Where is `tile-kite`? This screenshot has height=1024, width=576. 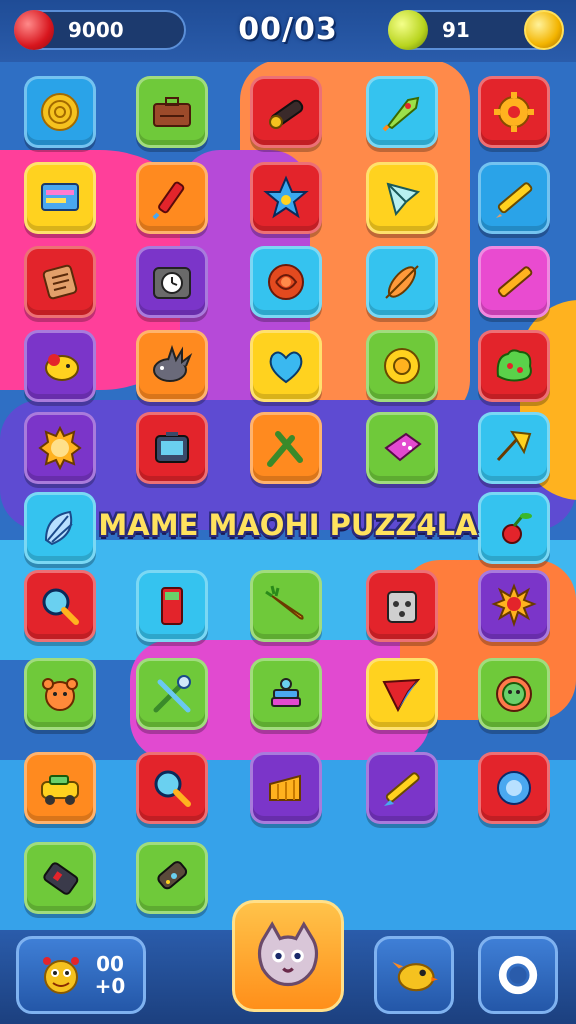 tile-kite is located at coordinates (402, 198).